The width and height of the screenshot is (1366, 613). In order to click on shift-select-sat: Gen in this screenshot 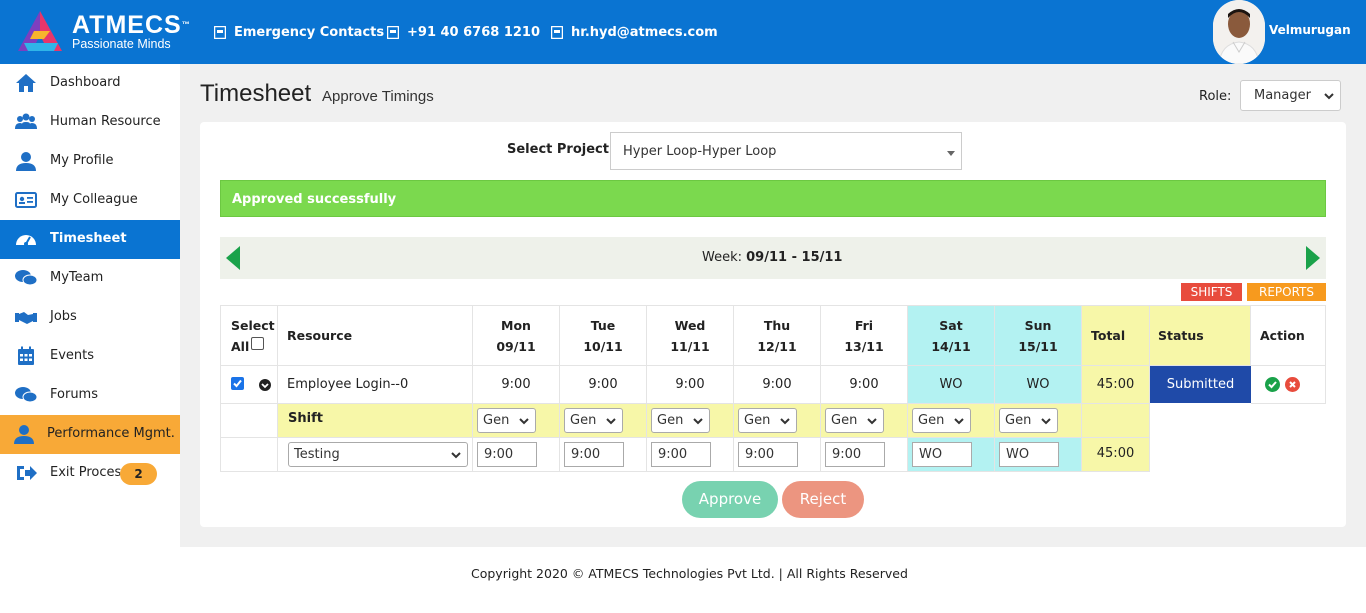, I will do `click(941, 420)`.